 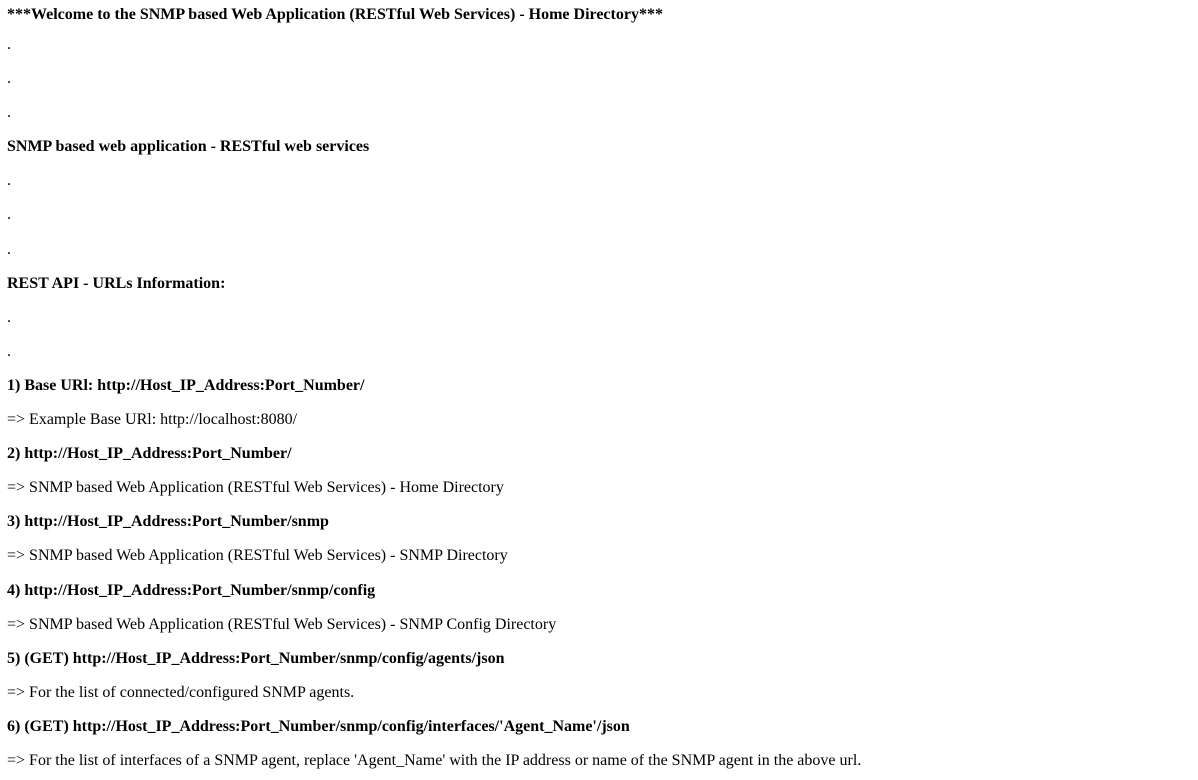 I want to click on rest-api-heading: REST API - URLs Information:, so click(x=116, y=283).